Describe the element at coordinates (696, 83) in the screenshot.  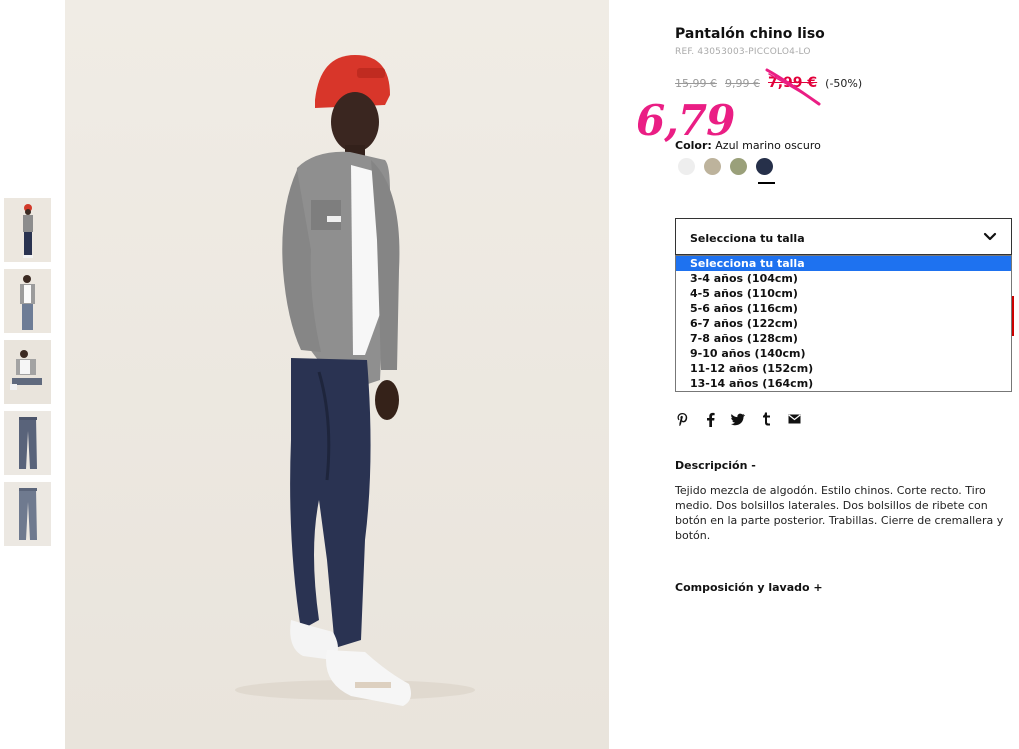
I see `original-price: 15,99 €` at that location.